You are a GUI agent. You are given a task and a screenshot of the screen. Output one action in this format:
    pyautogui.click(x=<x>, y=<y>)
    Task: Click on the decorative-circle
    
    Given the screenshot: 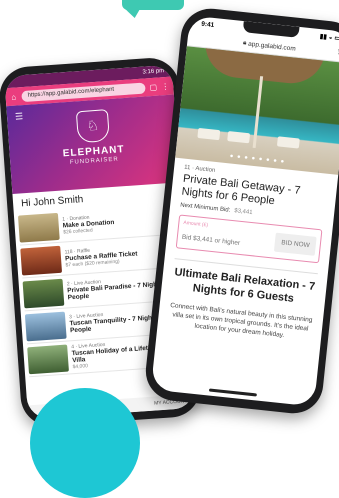 What is the action you would take?
    pyautogui.click(x=85, y=443)
    